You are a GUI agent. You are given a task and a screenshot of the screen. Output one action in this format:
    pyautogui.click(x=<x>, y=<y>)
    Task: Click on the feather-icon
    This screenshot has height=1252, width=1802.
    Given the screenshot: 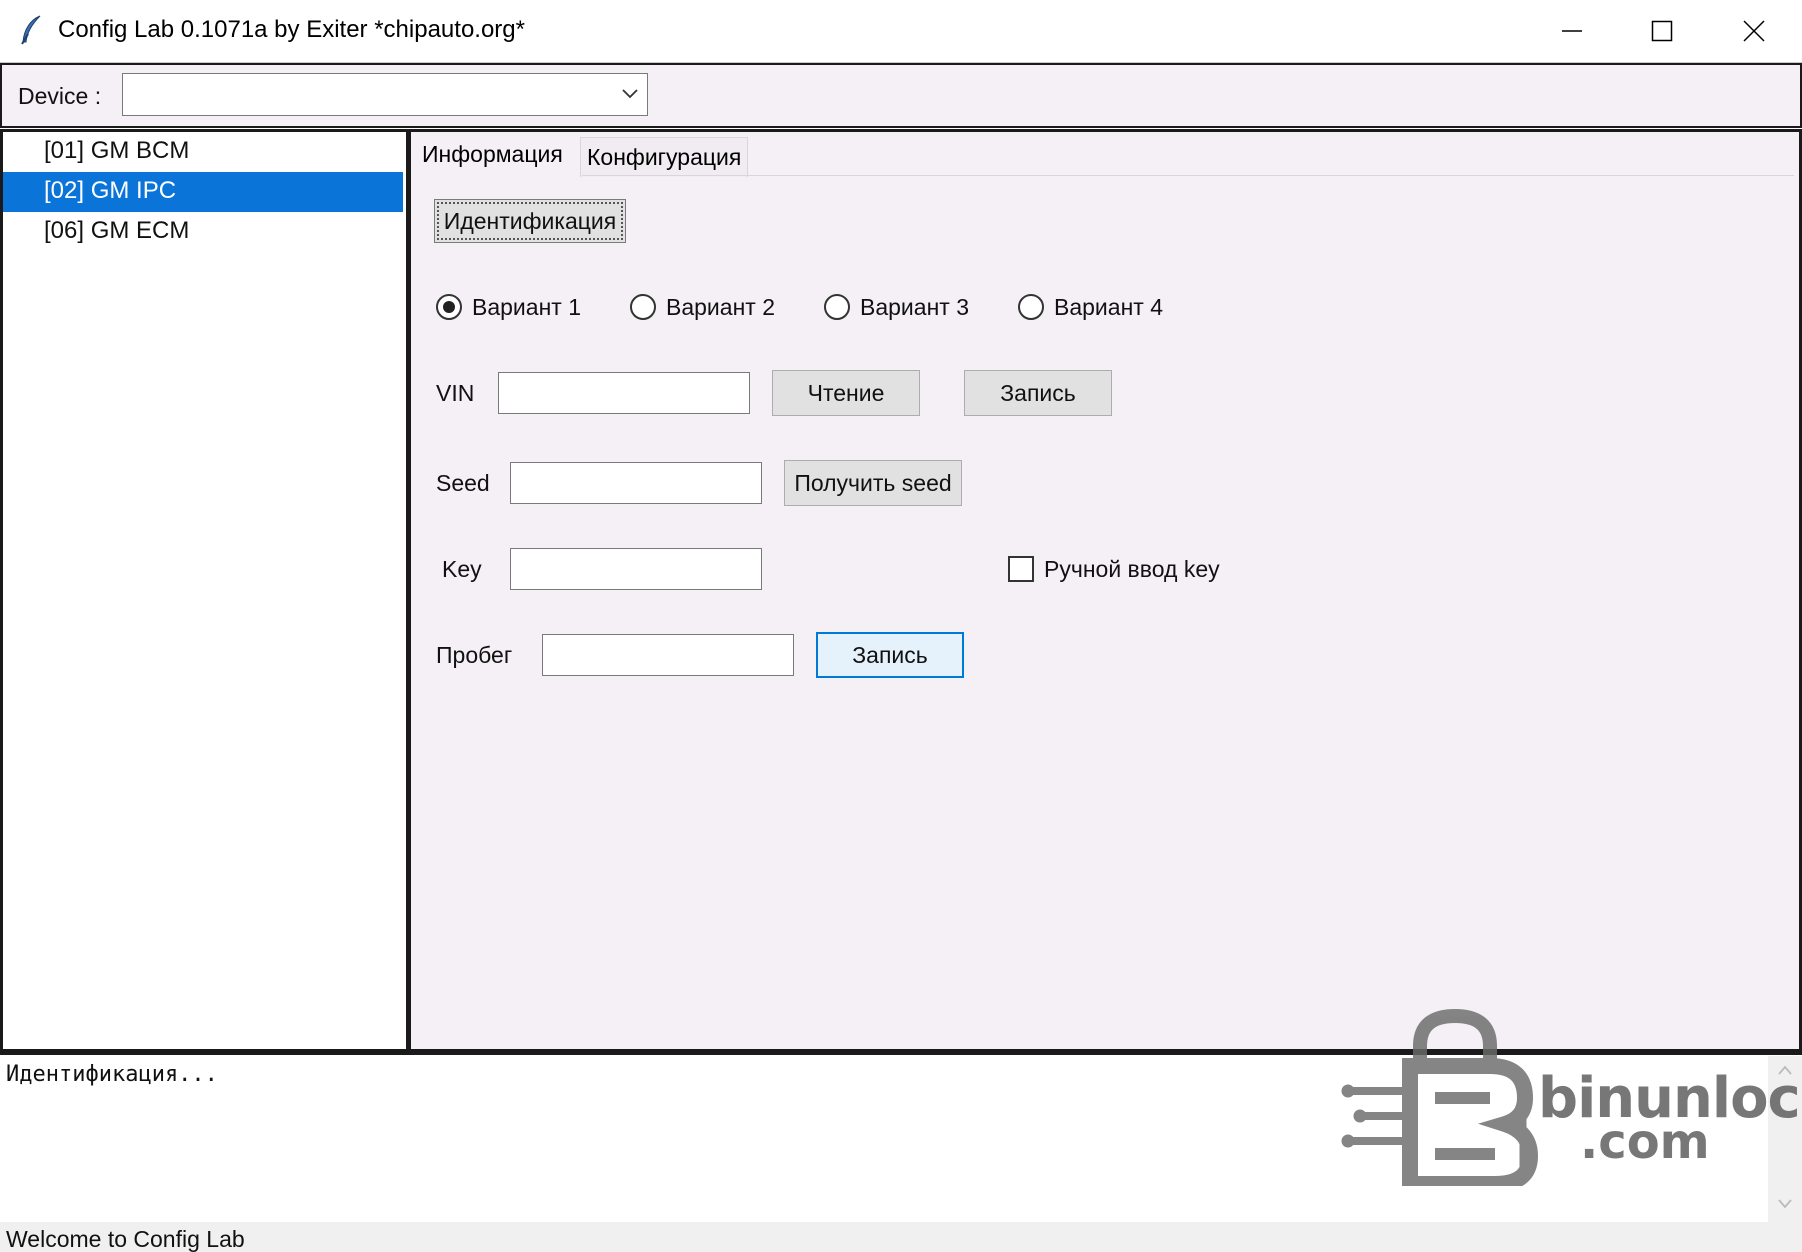 What is the action you would take?
    pyautogui.click(x=31, y=32)
    